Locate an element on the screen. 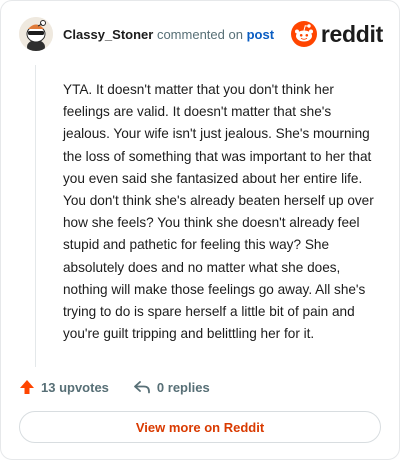 This screenshot has height=460, width=400. reply-button: 0 replies is located at coordinates (171, 387).